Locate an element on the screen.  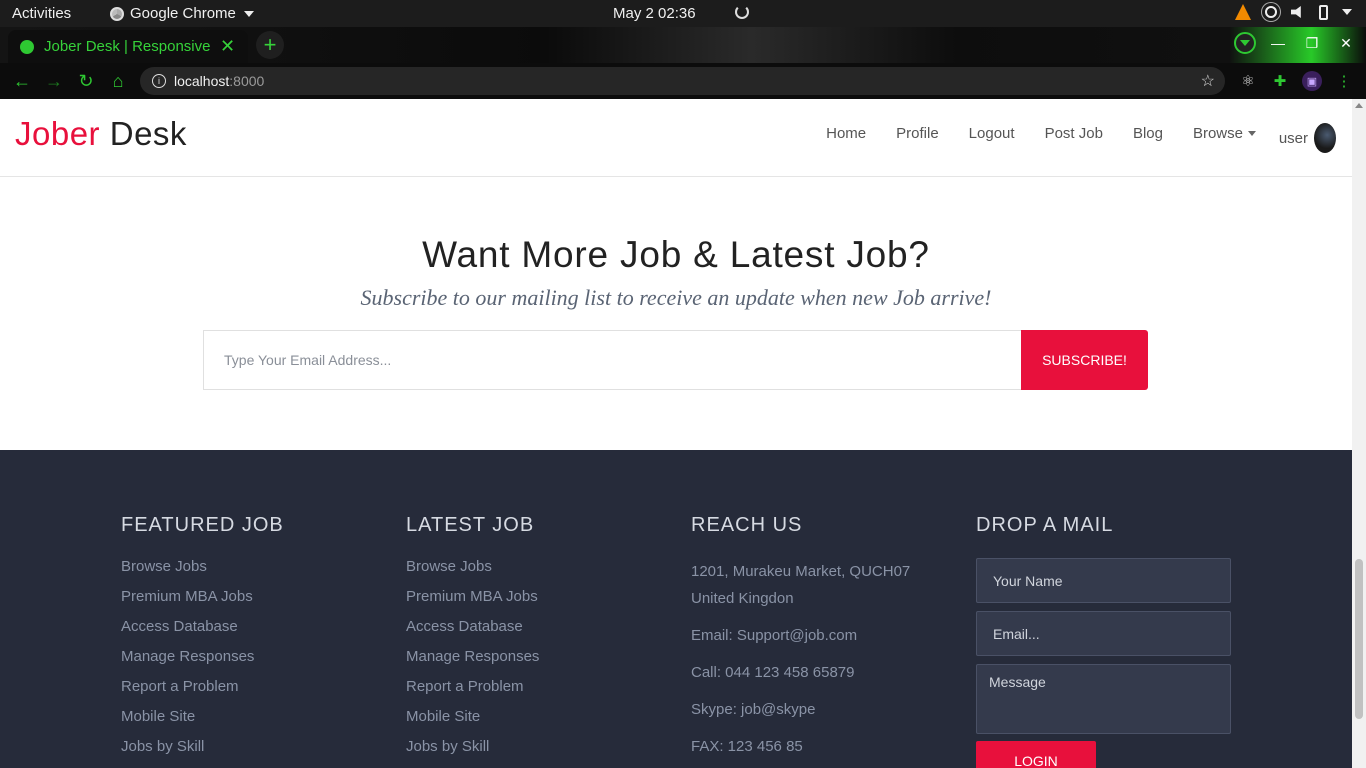
menu-icon: ⋮ is located at coordinates (1344, 81).